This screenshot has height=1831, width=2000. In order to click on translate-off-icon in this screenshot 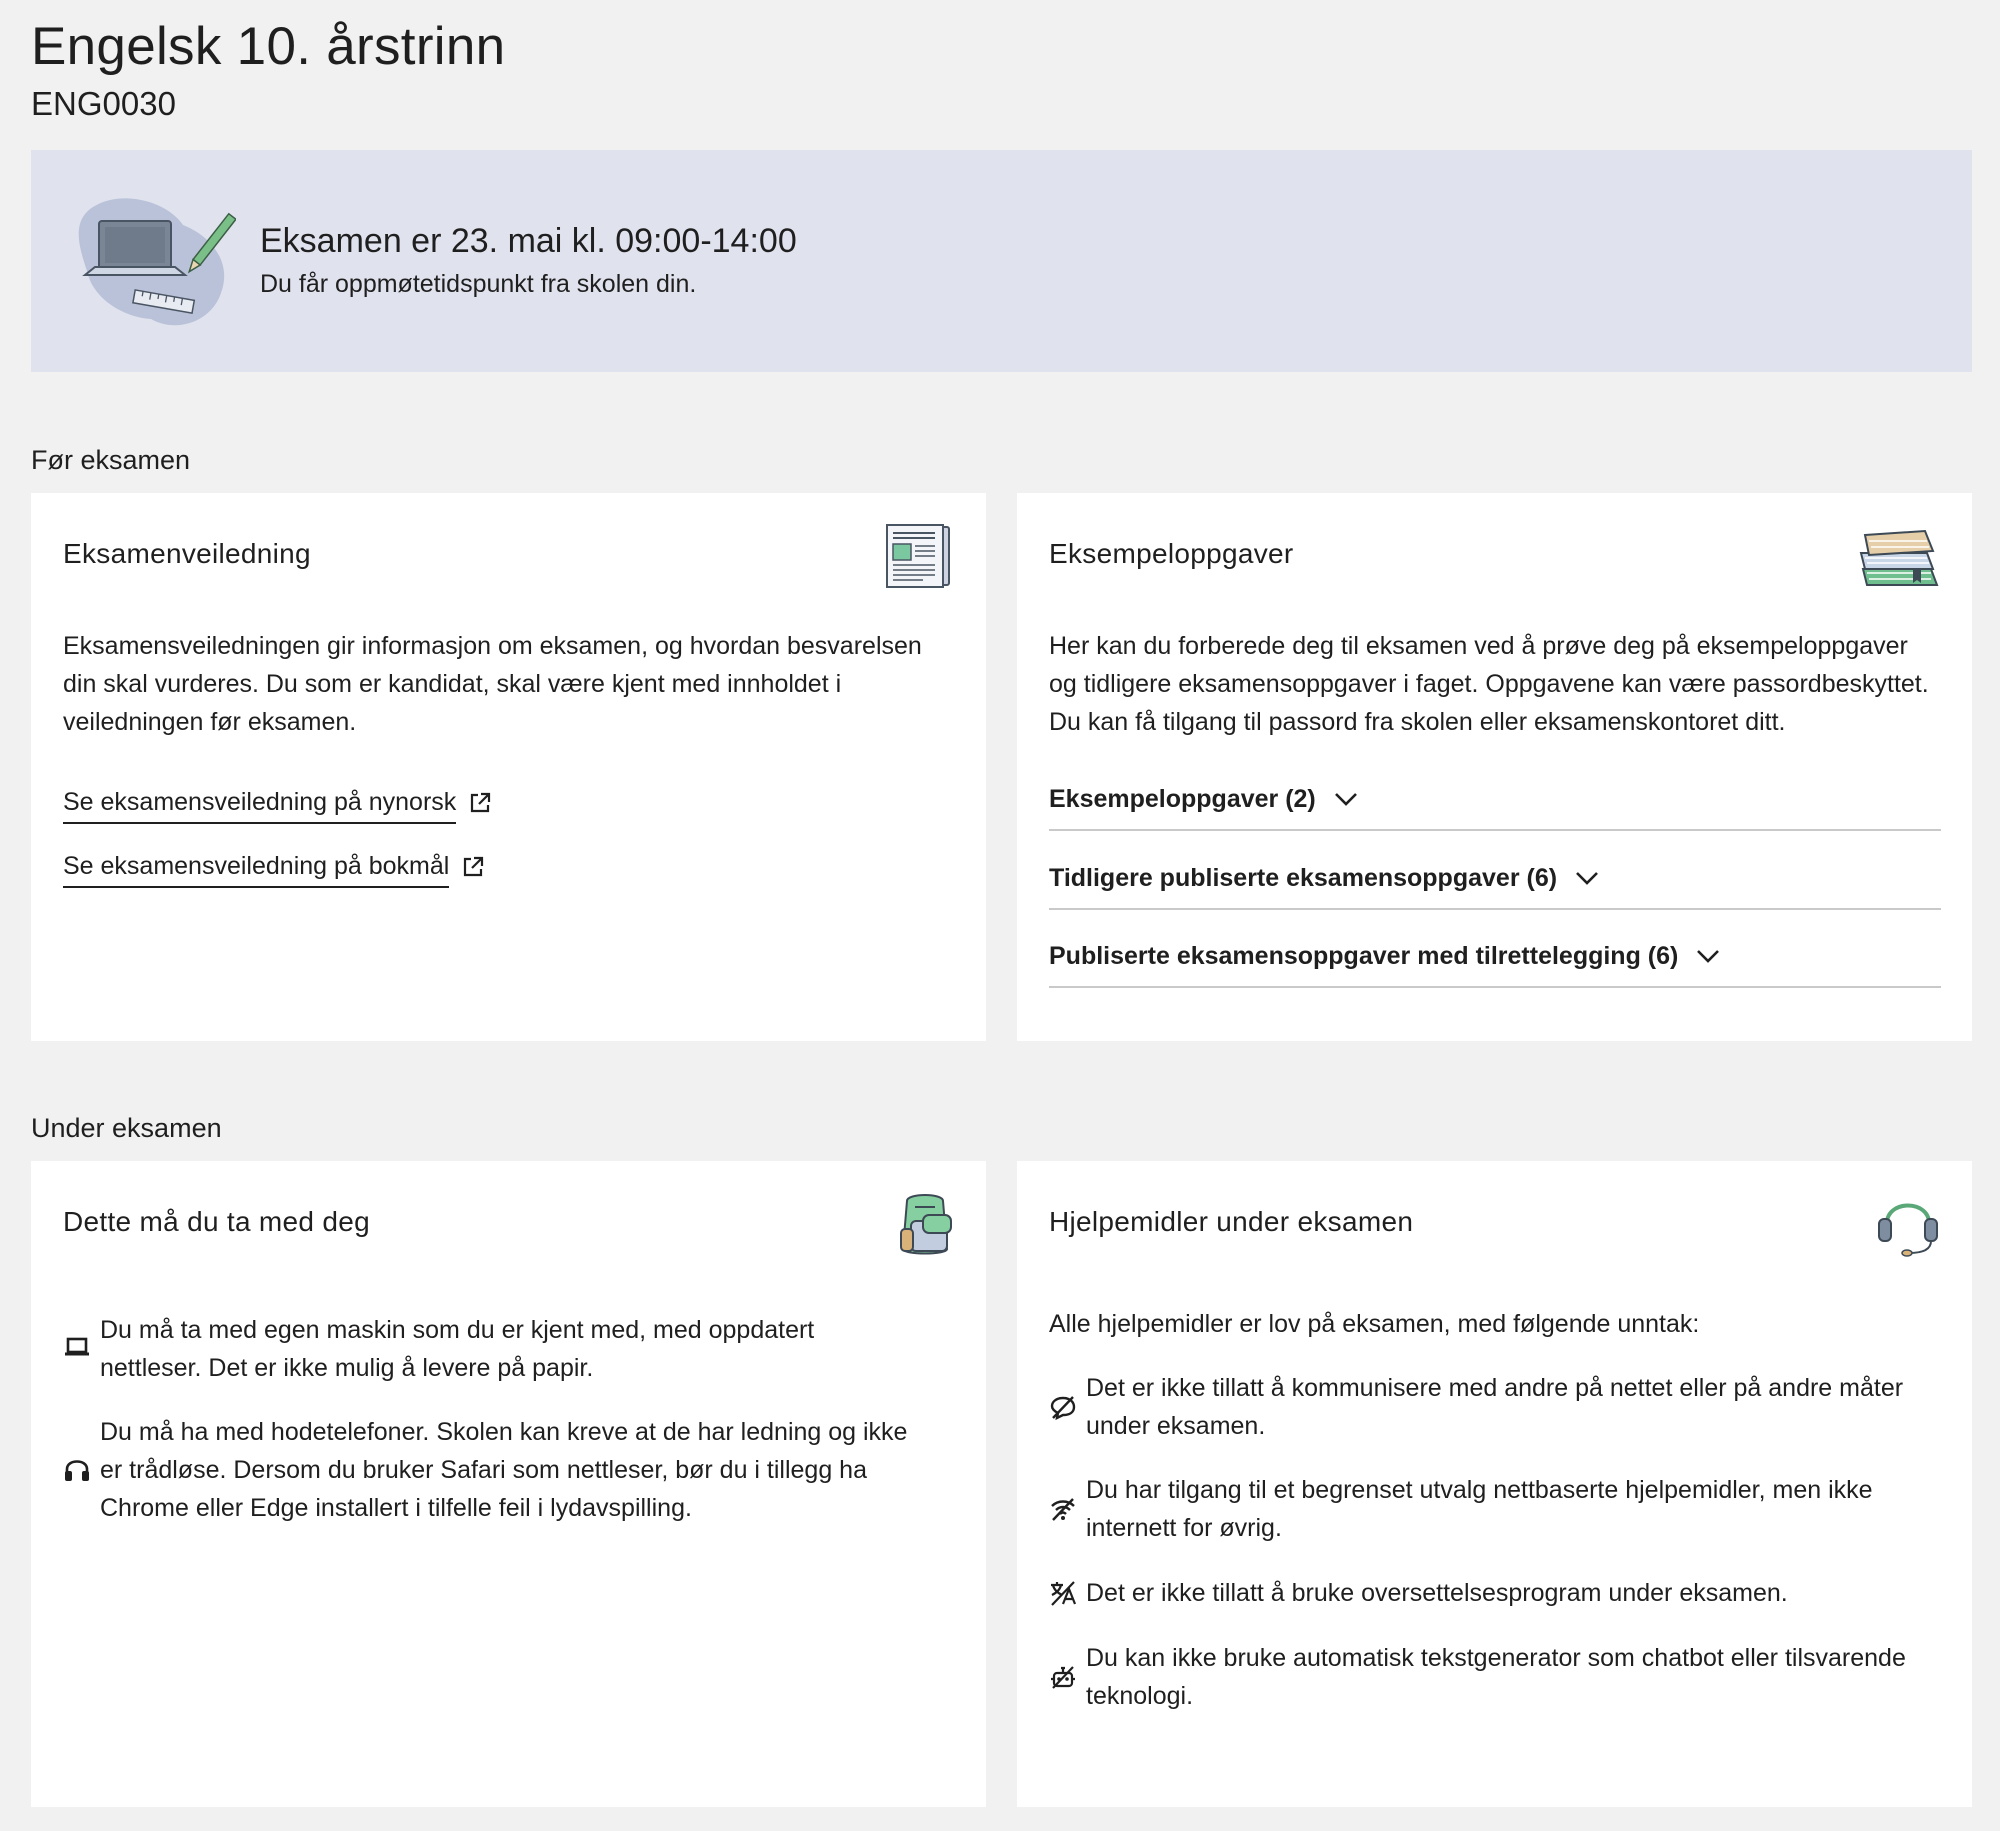, I will do `click(1064, 1593)`.